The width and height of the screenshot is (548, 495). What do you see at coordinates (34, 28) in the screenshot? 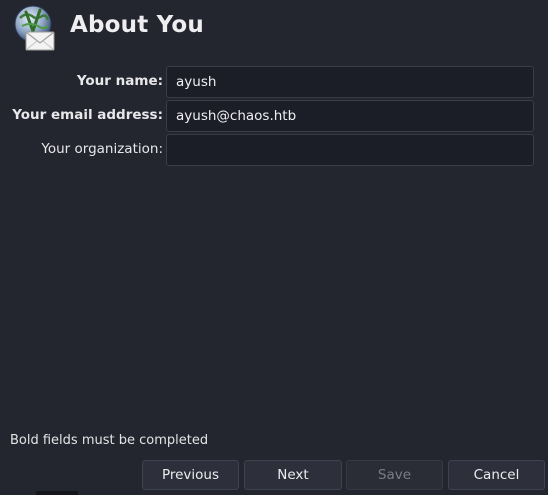
I see `mail-wizard-logo-icon` at bounding box center [34, 28].